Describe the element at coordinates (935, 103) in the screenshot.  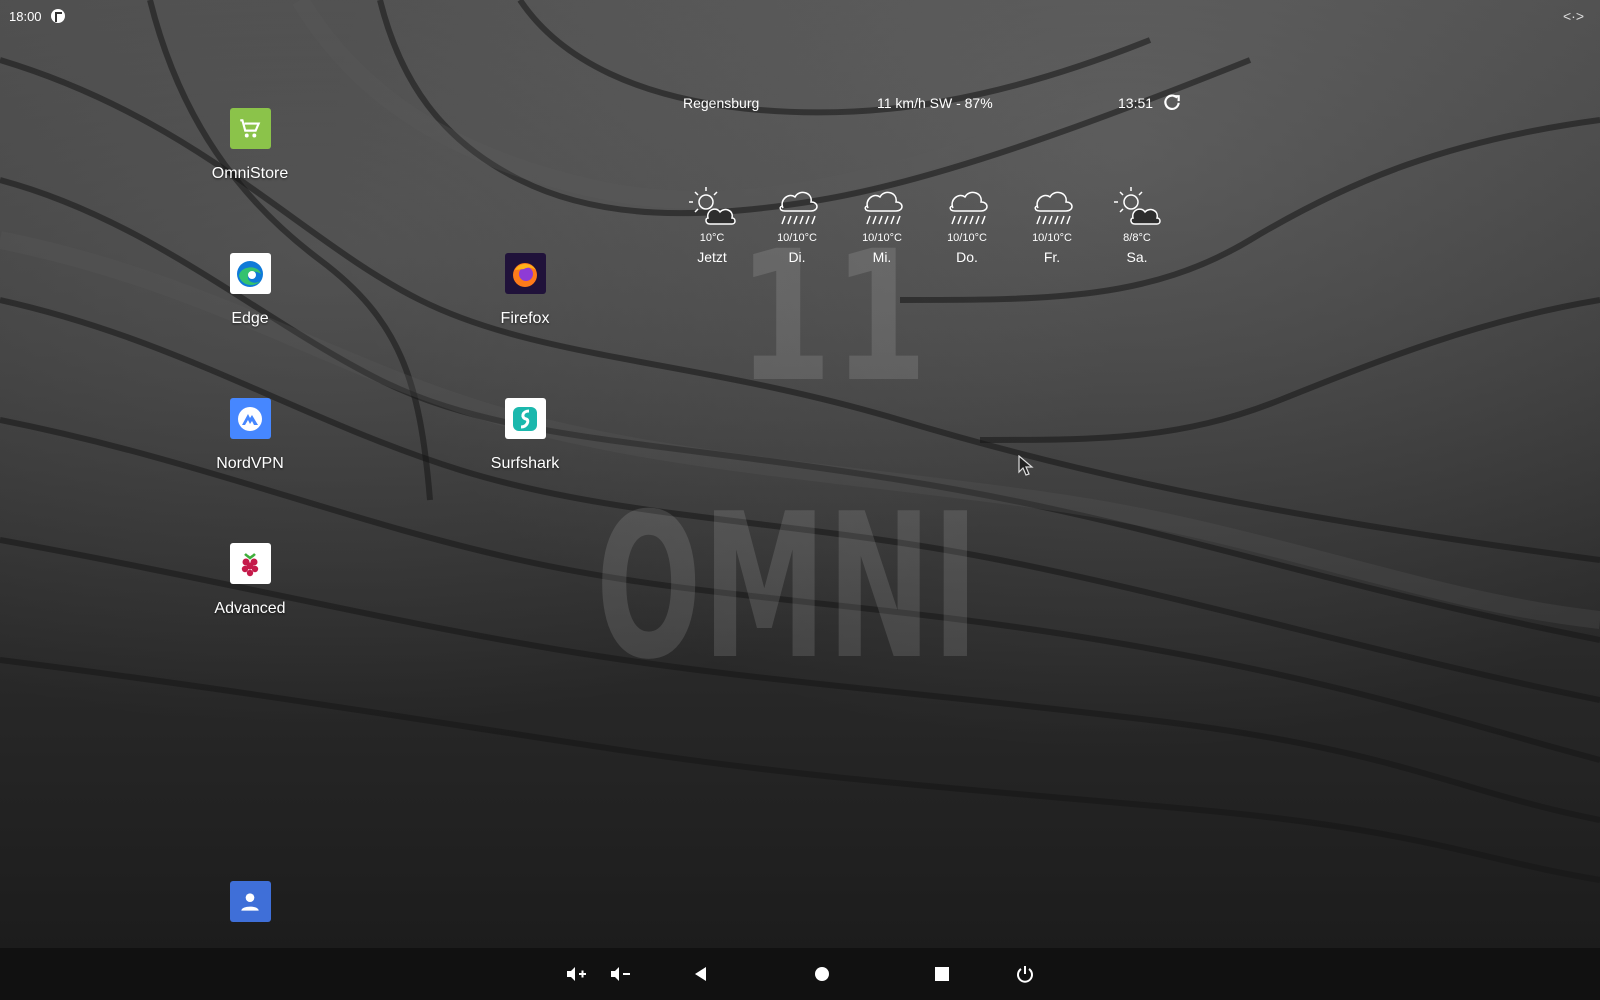
I see `weather-wind: 11 km/h SW - 87%` at that location.